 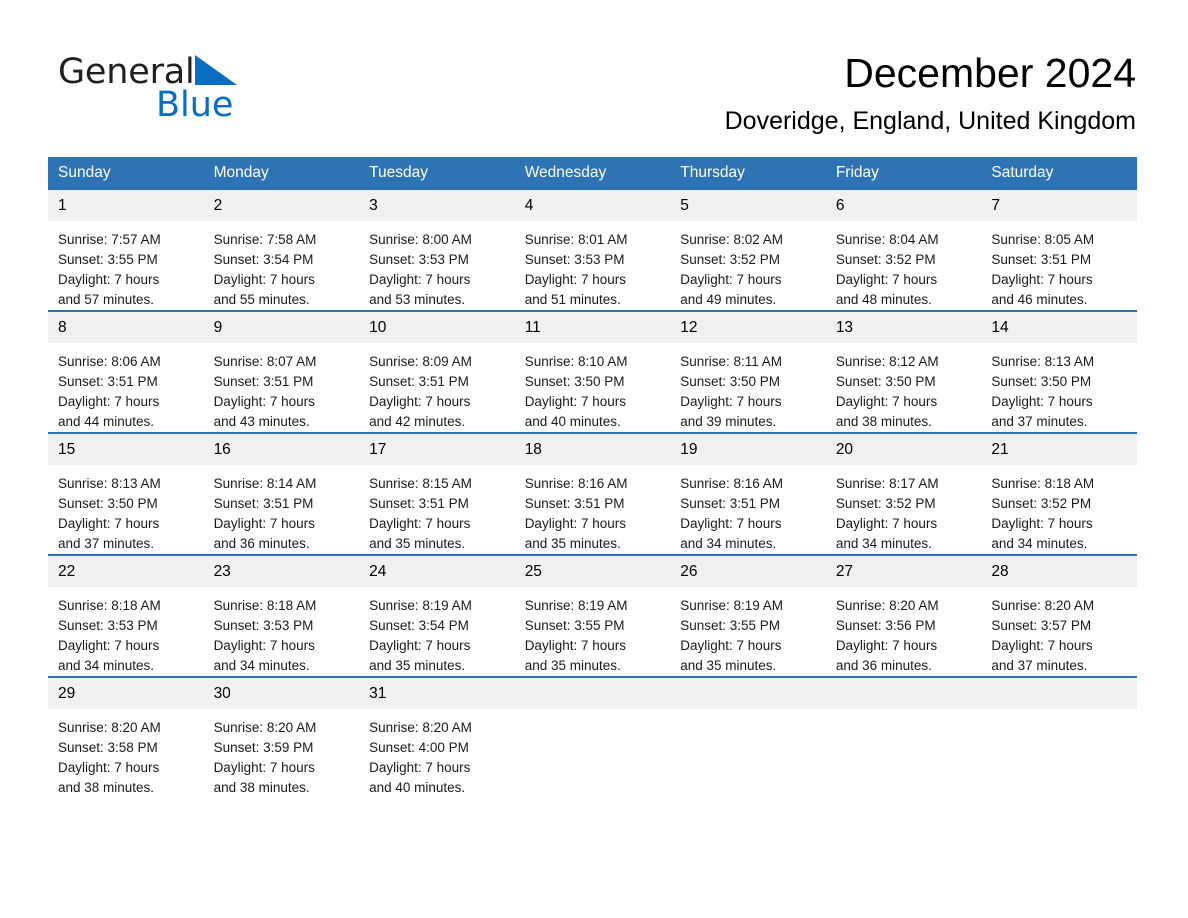 What do you see at coordinates (108, 747) in the screenshot?
I see `sunset-text: Sunset: 3:58 PM` at bounding box center [108, 747].